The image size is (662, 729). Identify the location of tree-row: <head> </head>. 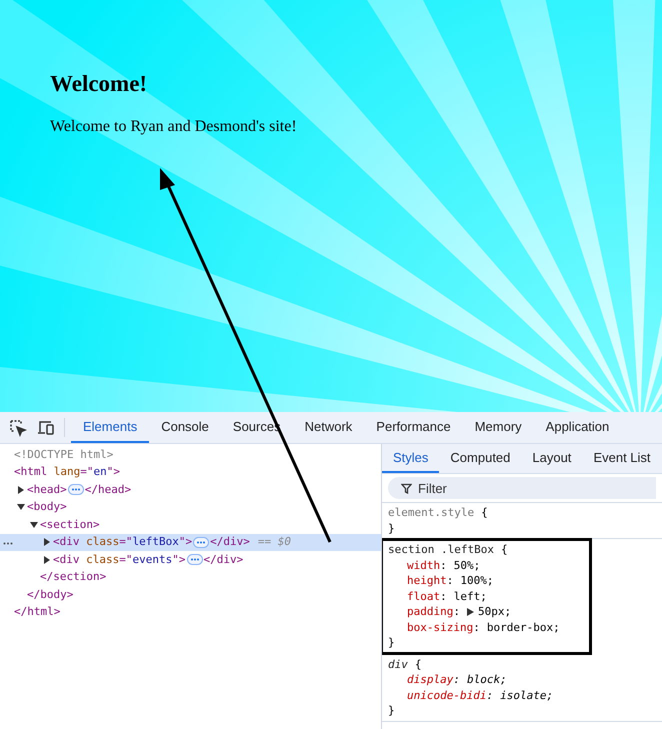
(190, 489).